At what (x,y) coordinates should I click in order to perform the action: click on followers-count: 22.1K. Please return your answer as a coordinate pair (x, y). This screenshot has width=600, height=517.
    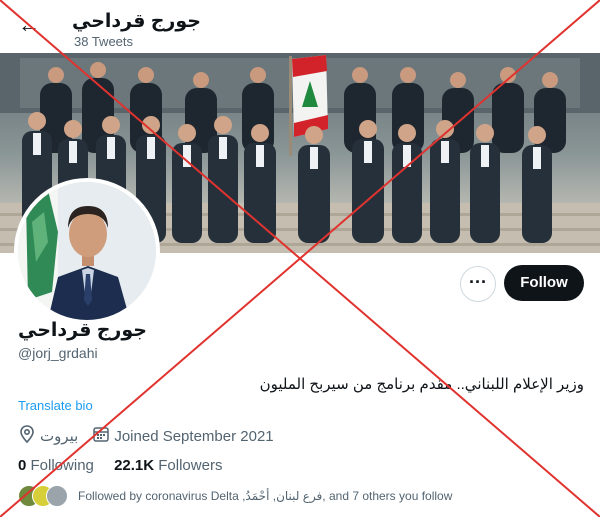
    Looking at the image, I should click on (134, 465).